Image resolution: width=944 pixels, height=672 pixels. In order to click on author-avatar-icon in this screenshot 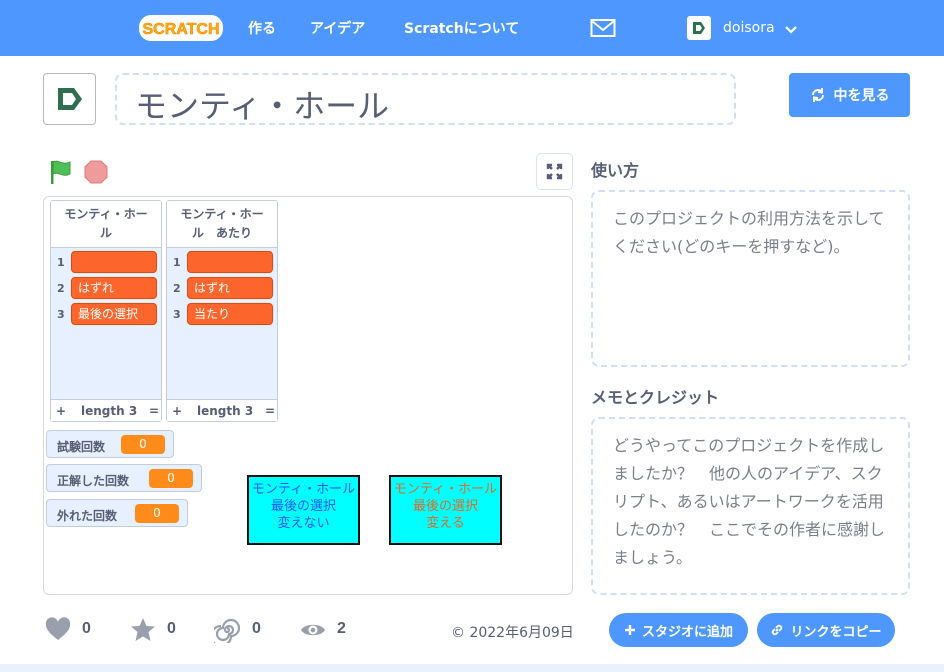, I will do `click(70, 99)`.